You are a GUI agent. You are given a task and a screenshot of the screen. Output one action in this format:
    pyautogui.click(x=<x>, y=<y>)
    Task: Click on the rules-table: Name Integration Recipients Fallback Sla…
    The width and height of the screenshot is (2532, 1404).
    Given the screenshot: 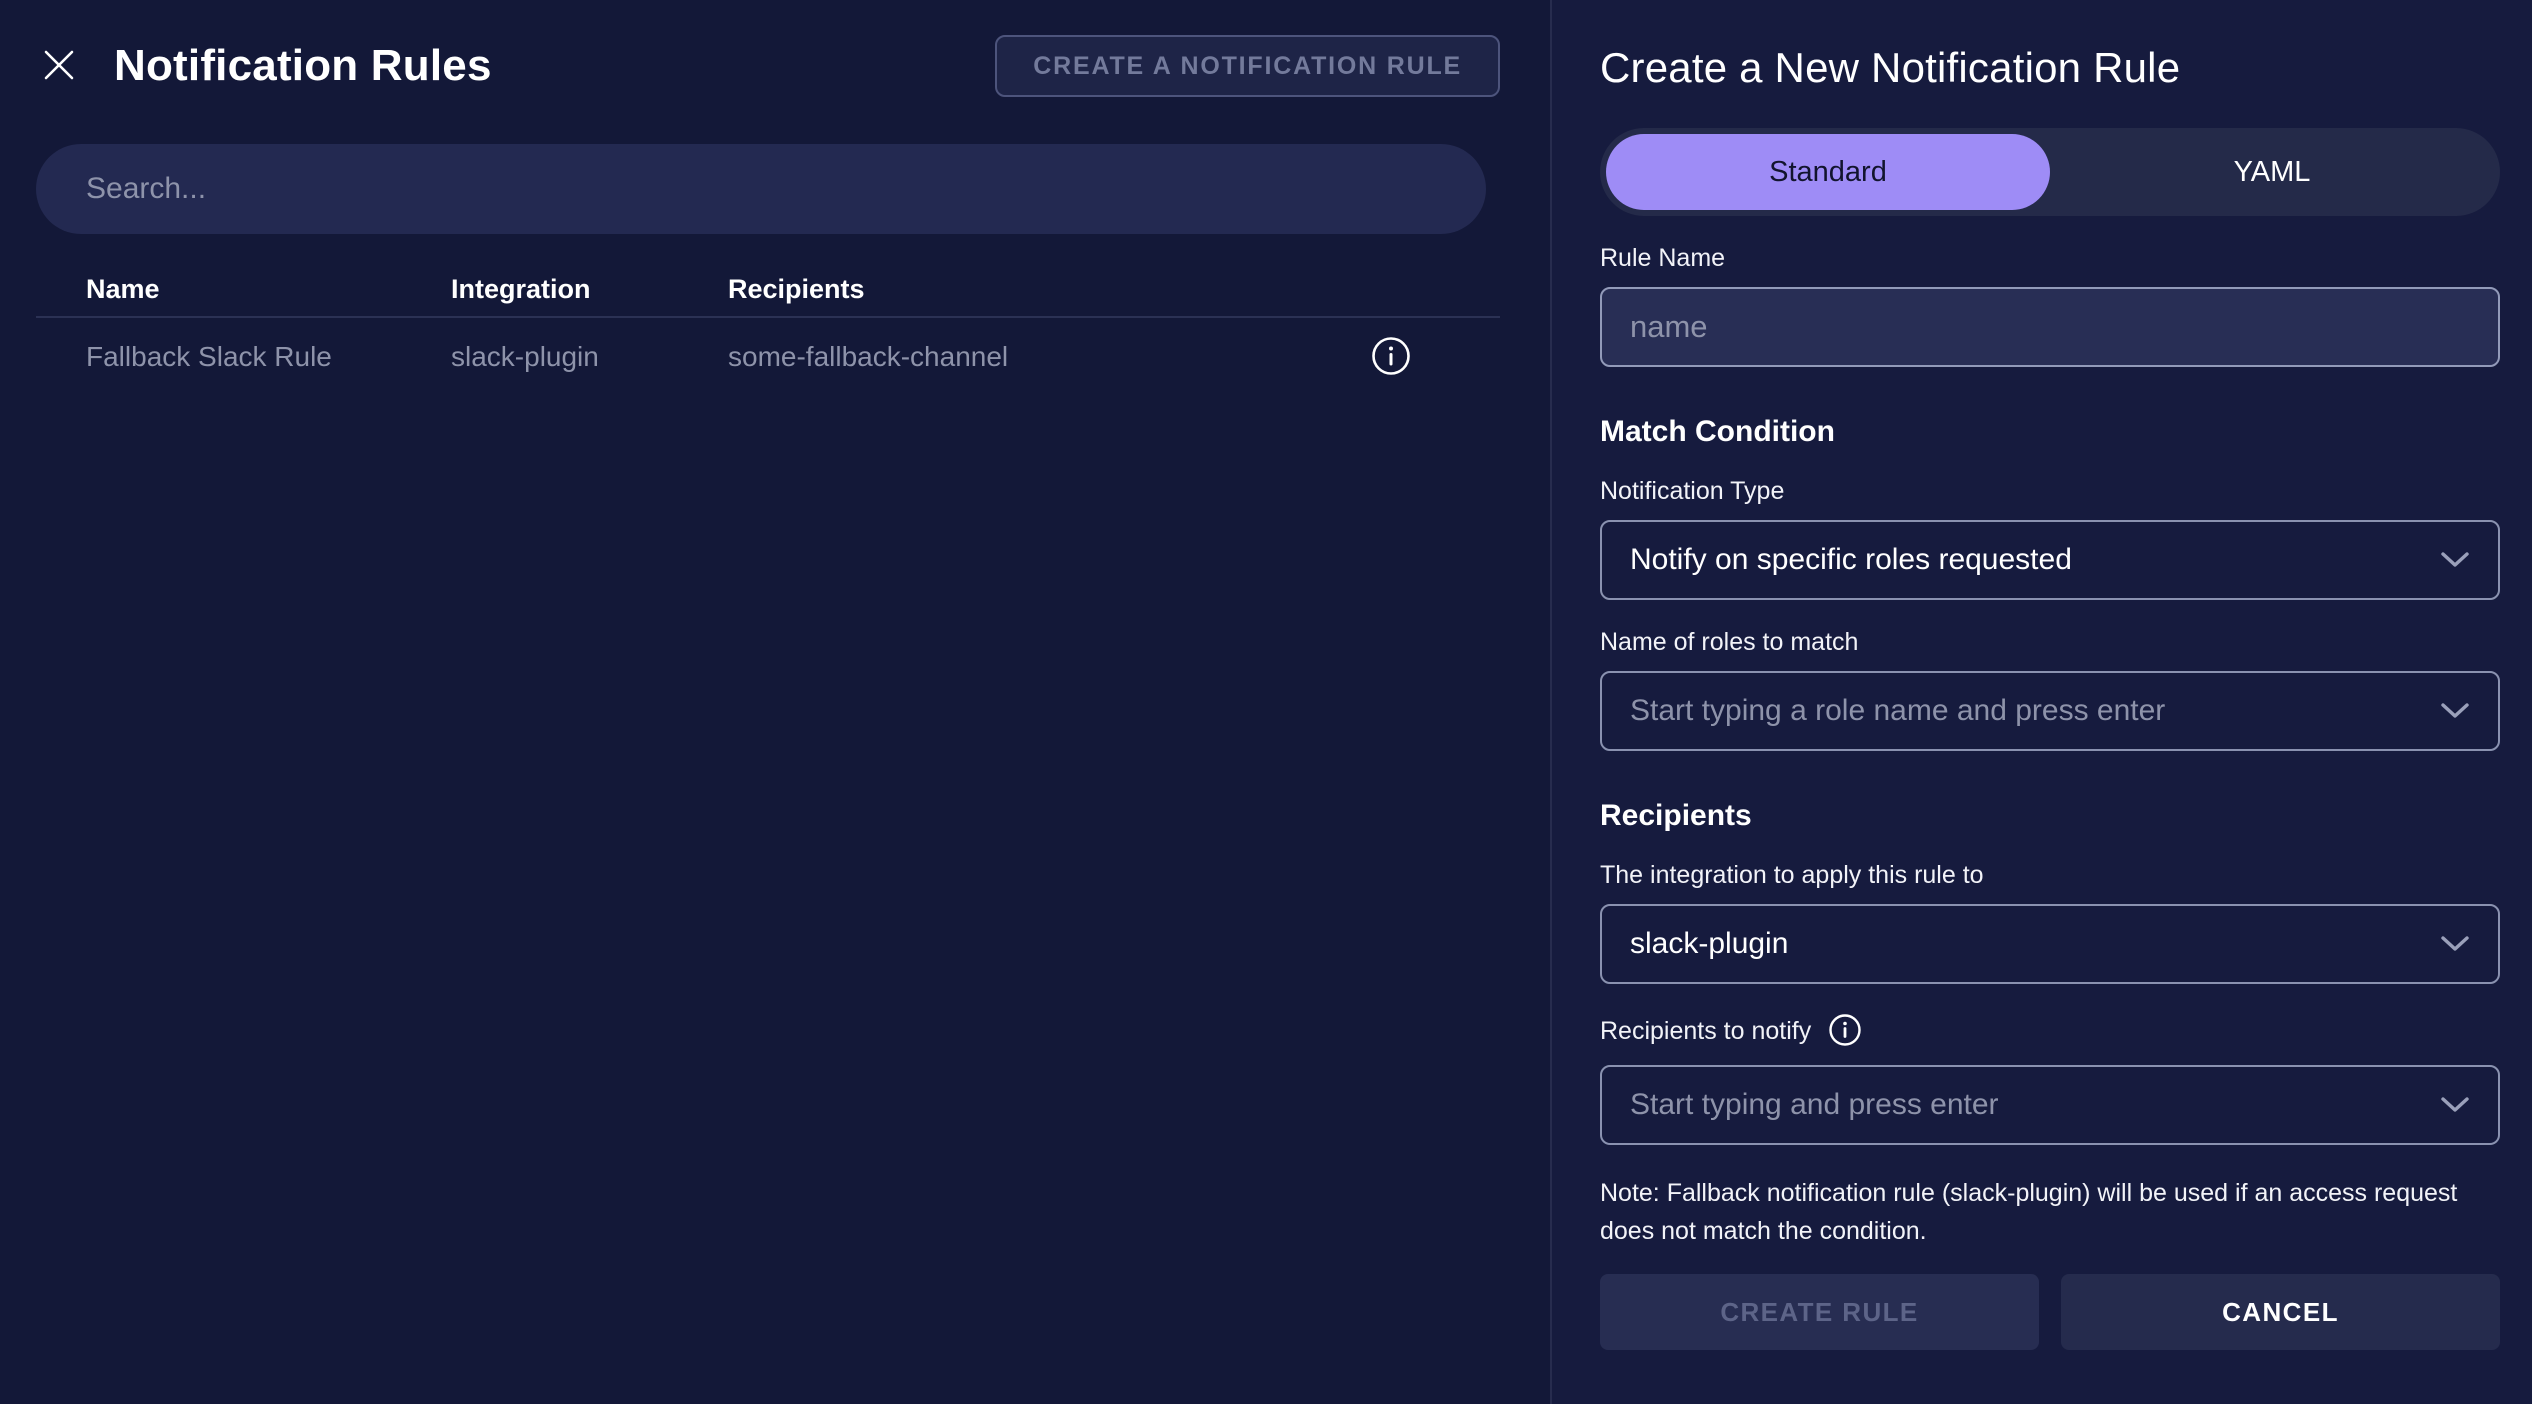 What is the action you would take?
    pyautogui.click(x=768, y=329)
    